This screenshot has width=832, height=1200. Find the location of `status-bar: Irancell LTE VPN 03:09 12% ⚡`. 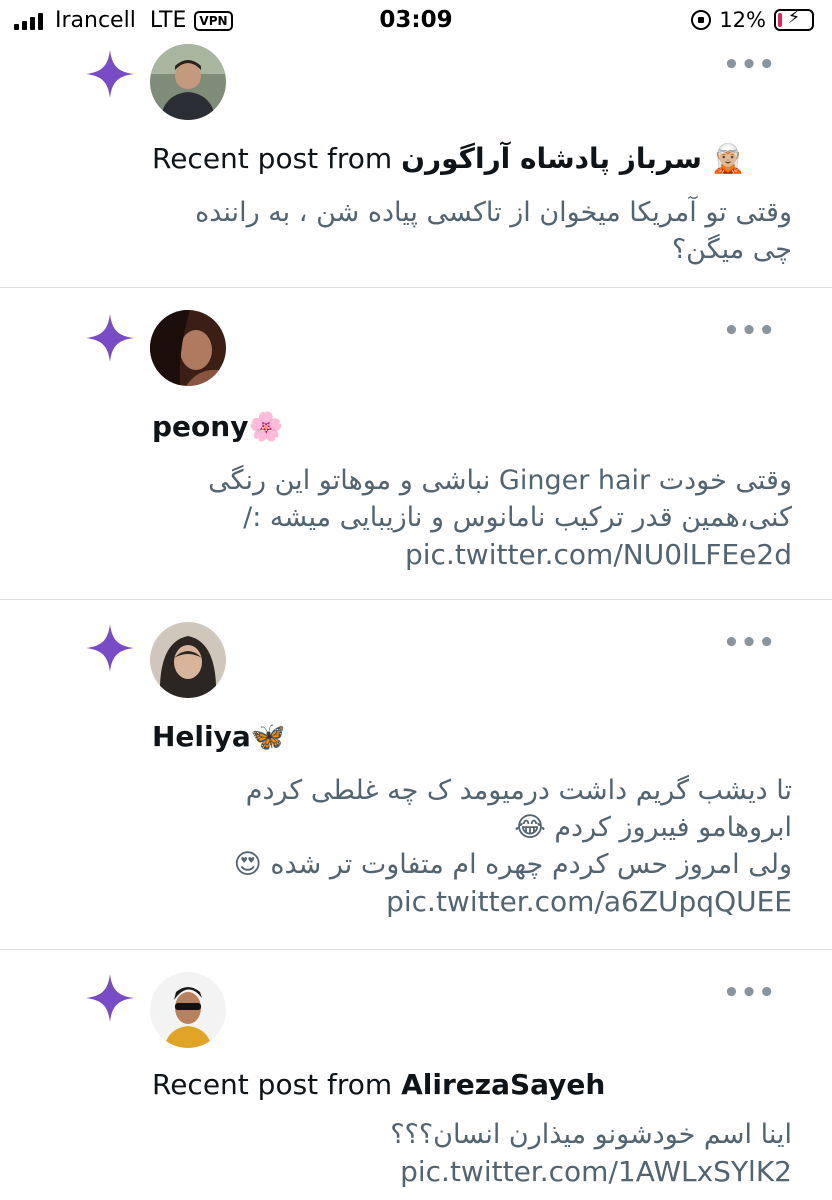

status-bar: Irancell LTE VPN 03:09 12% ⚡ is located at coordinates (416, 20).